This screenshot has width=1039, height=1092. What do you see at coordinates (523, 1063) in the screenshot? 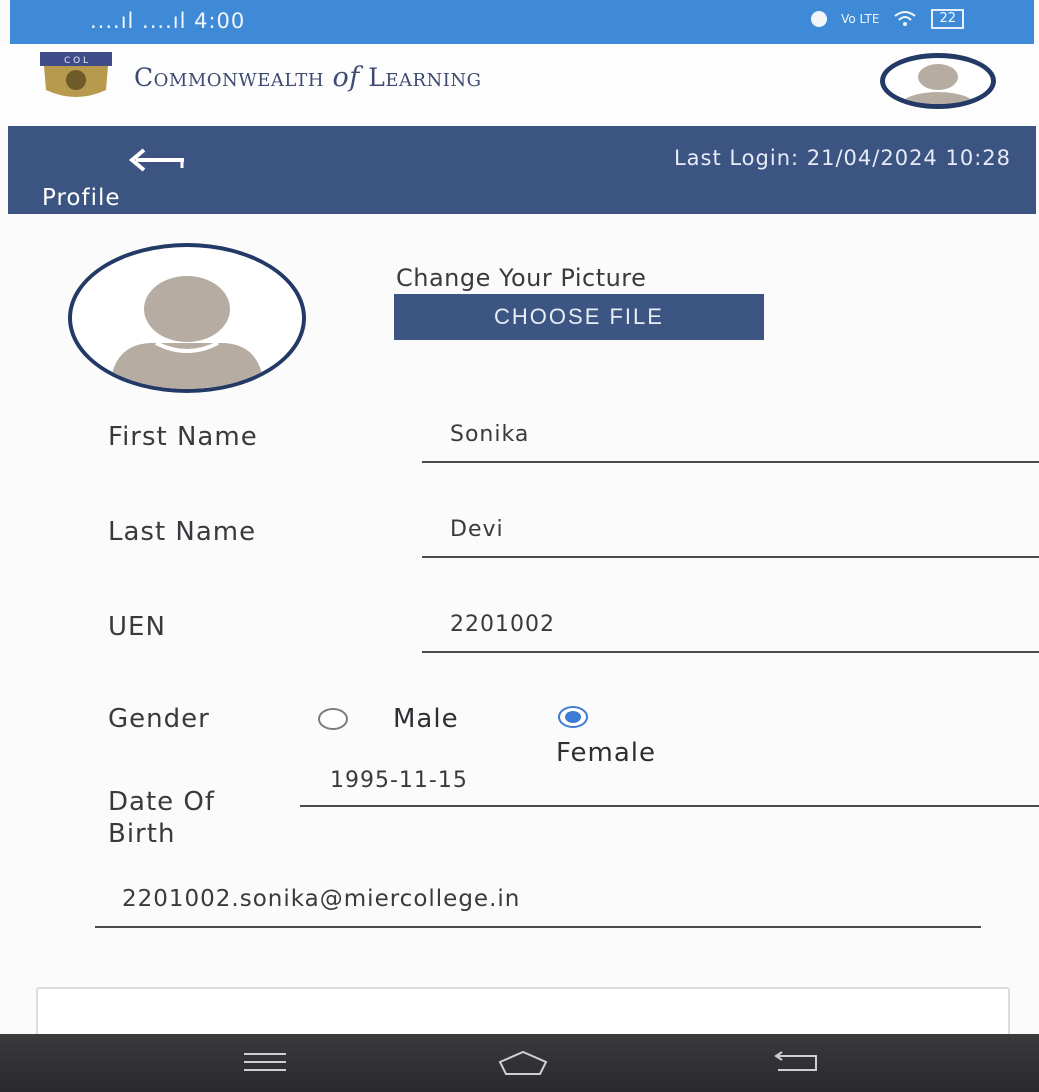
I see `home-icon` at bounding box center [523, 1063].